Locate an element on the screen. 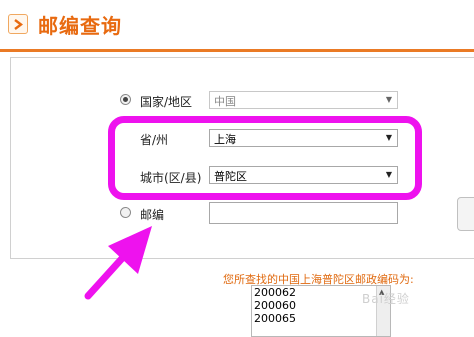  chevron-right-icon is located at coordinates (18, 24).